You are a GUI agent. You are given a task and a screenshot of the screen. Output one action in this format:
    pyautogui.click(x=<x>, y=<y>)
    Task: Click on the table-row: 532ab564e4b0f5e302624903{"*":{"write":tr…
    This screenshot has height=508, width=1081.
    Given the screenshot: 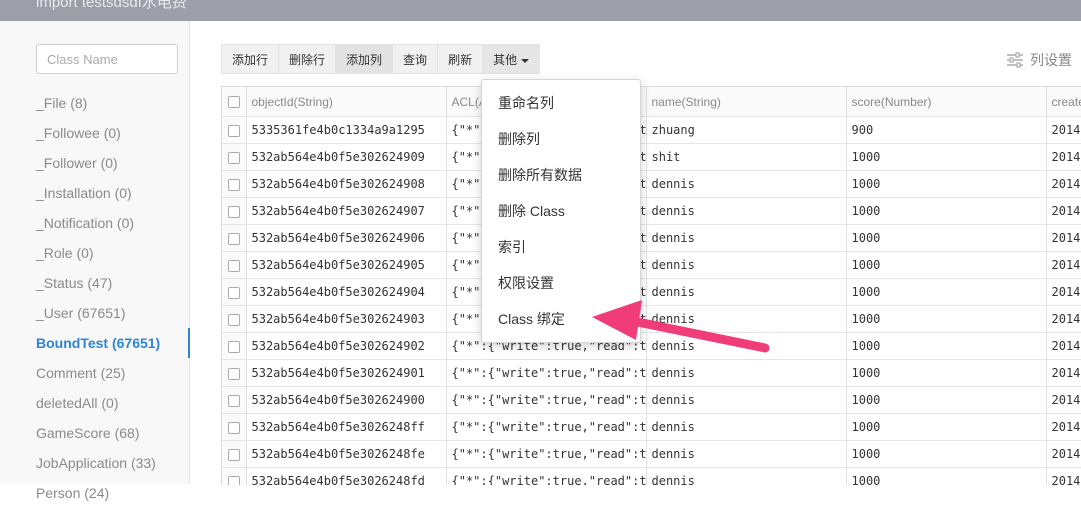 What is the action you would take?
    pyautogui.click(x=651, y=319)
    